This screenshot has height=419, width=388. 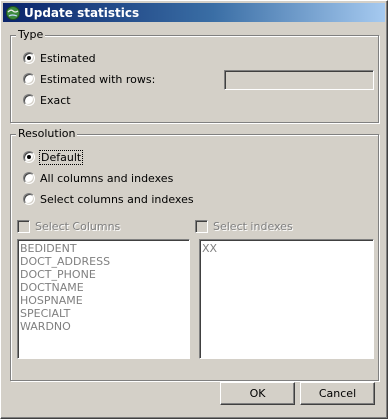 I want to click on indexes-listbox: XX, so click(x=286, y=299).